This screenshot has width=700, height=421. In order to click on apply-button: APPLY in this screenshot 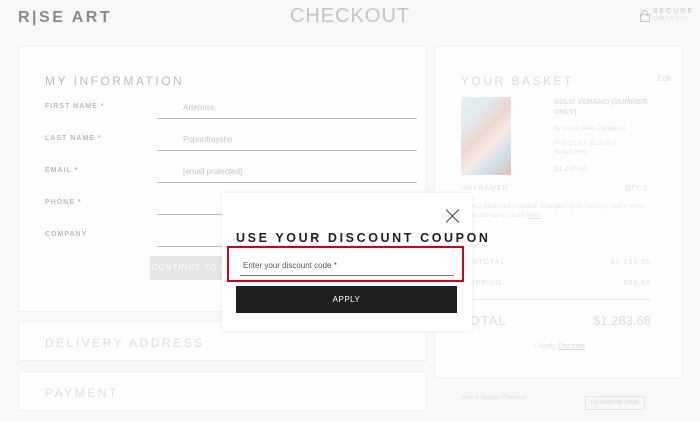, I will do `click(346, 299)`.